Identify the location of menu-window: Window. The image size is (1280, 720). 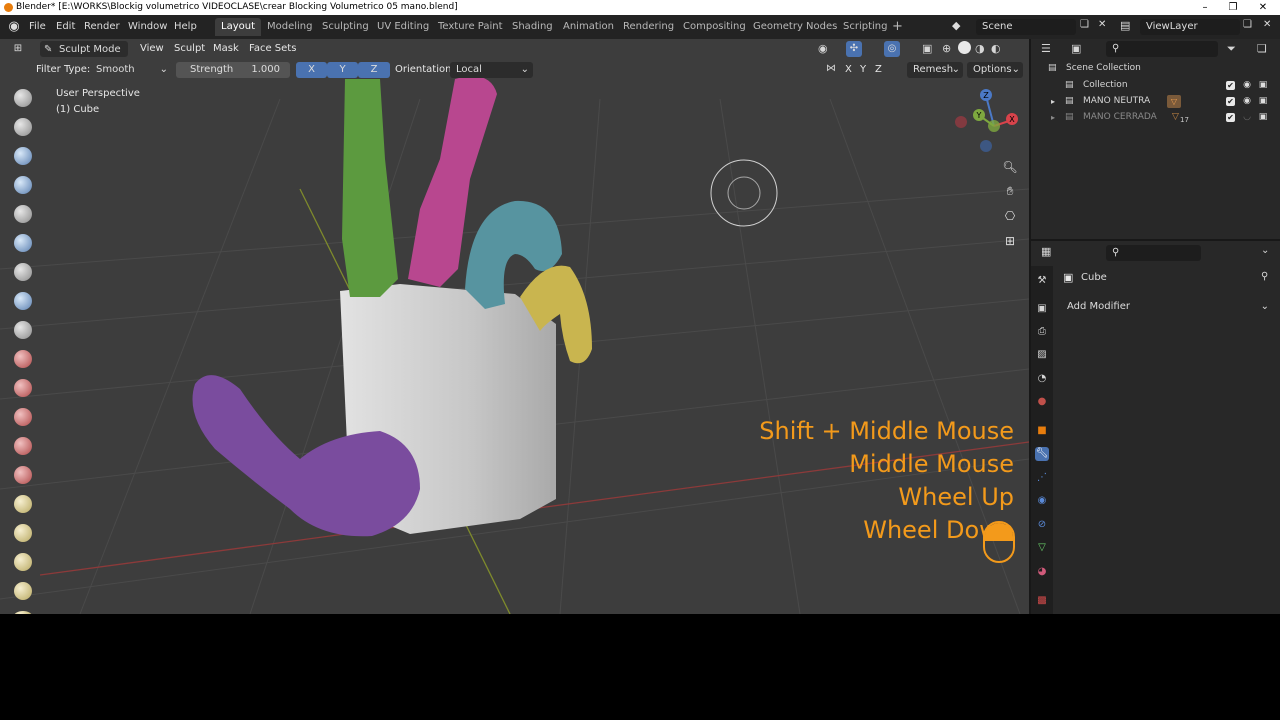
(147, 27).